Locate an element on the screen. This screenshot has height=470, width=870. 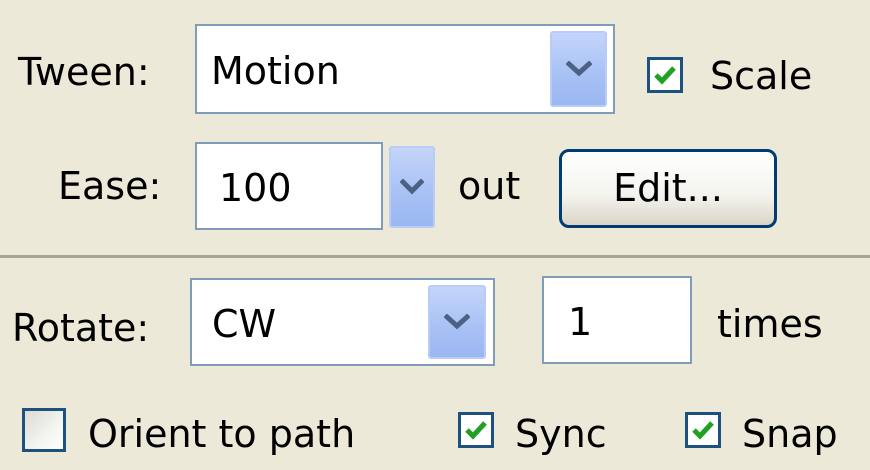
ease-input: 100 is located at coordinates (289, 186).